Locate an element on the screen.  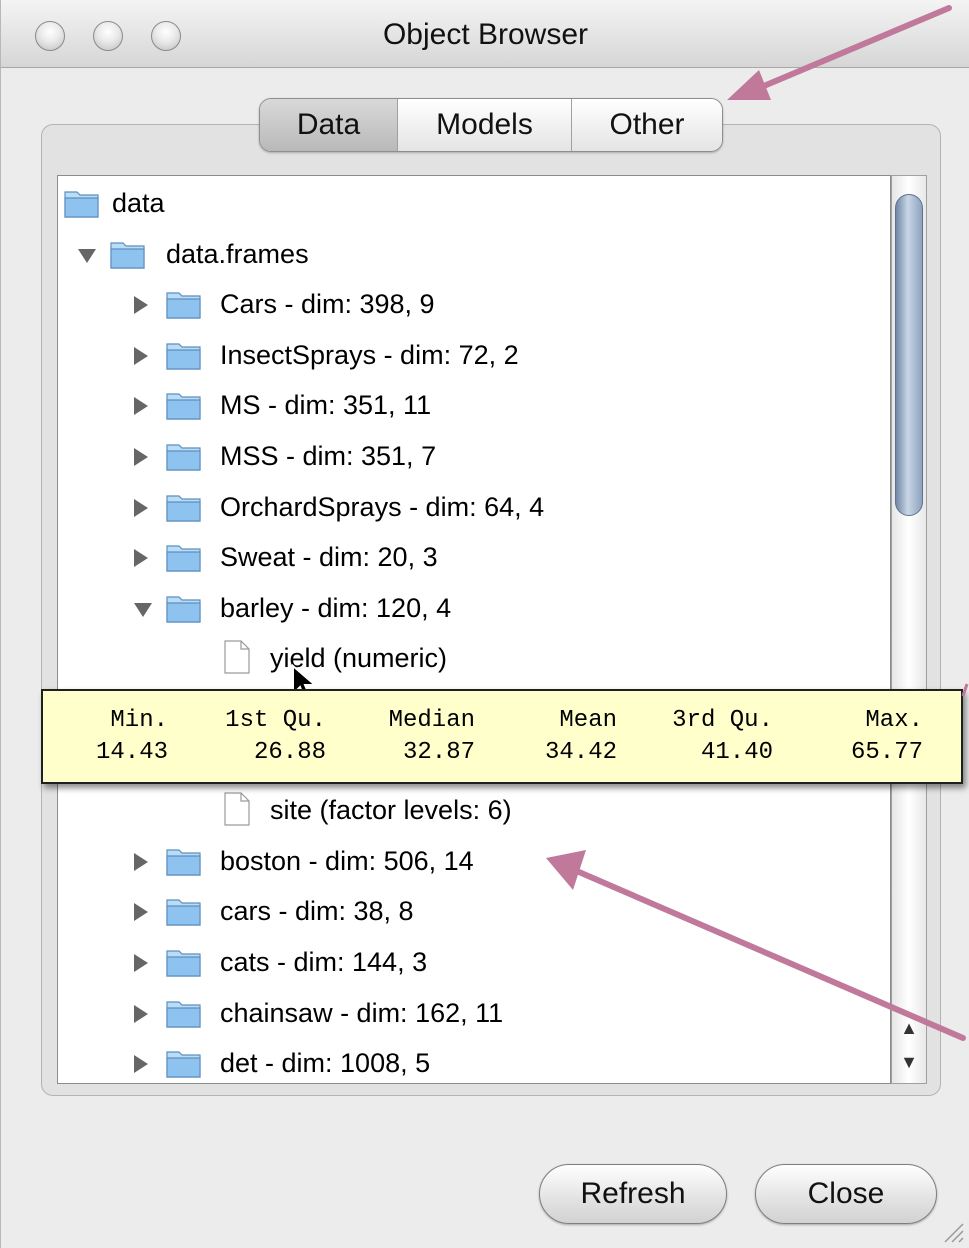
vertical-scrollbar: ▲ ▼ is located at coordinates (909, 629).